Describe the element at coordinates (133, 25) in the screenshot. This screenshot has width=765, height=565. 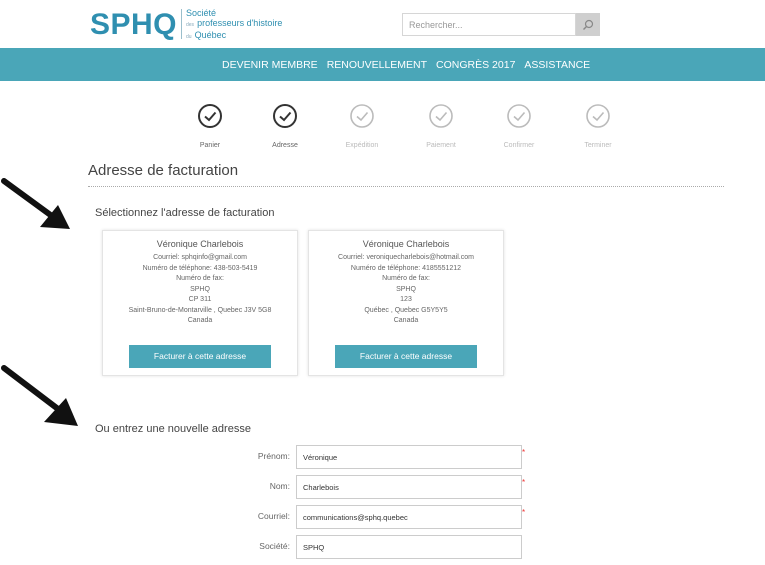
I see `site-logo: SPHQ` at that location.